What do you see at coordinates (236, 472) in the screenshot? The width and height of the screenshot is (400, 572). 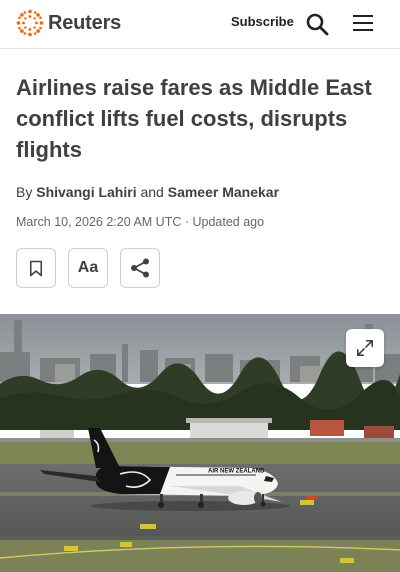 I see `aircraft-livery-text: AIR NEW ZEALAND` at bounding box center [236, 472].